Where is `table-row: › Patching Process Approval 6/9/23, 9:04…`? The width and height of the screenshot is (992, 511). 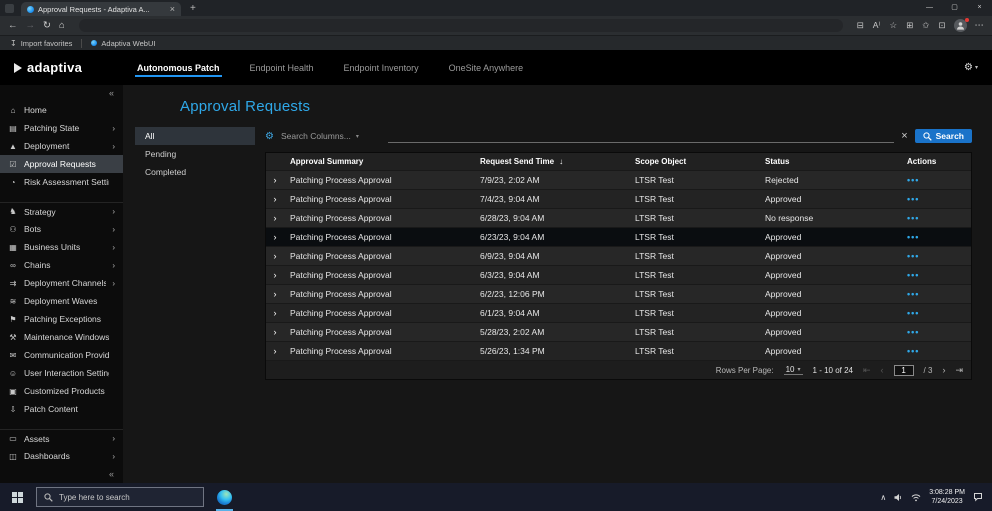 table-row: › Patching Process Approval 6/9/23, 9:04… is located at coordinates (618, 255).